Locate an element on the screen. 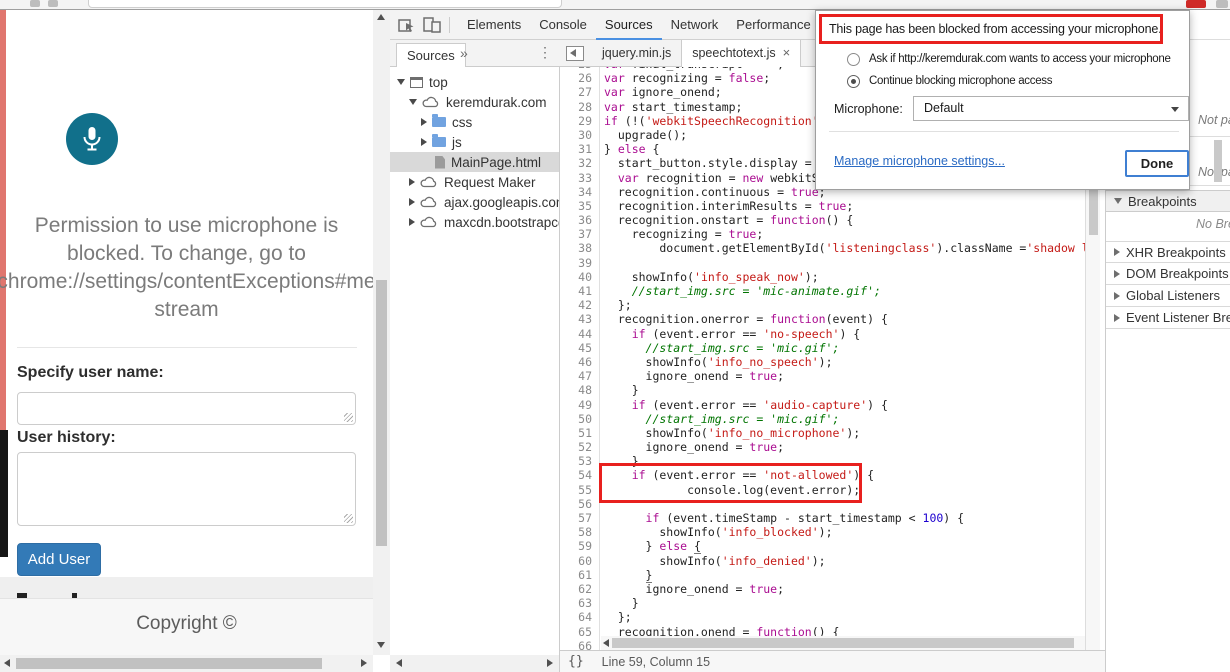 Image resolution: width=1230 pixels, height=672 pixels. line-number: 37 is located at coordinates (580, 234).